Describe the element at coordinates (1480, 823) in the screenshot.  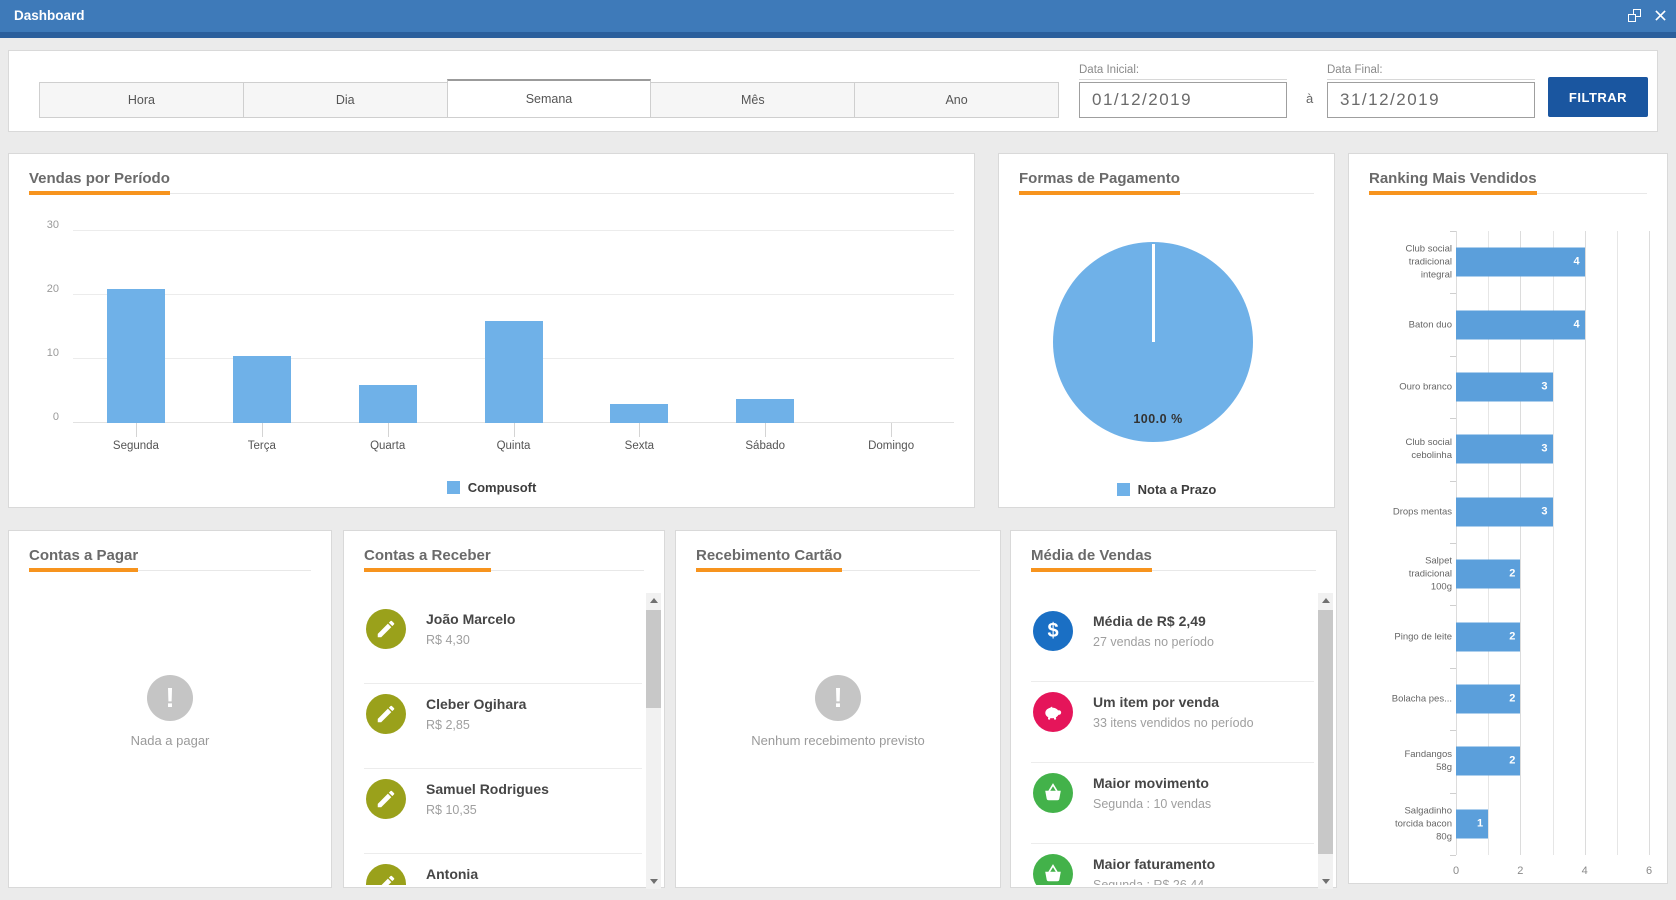
I see `bar-value-label: 1` at that location.